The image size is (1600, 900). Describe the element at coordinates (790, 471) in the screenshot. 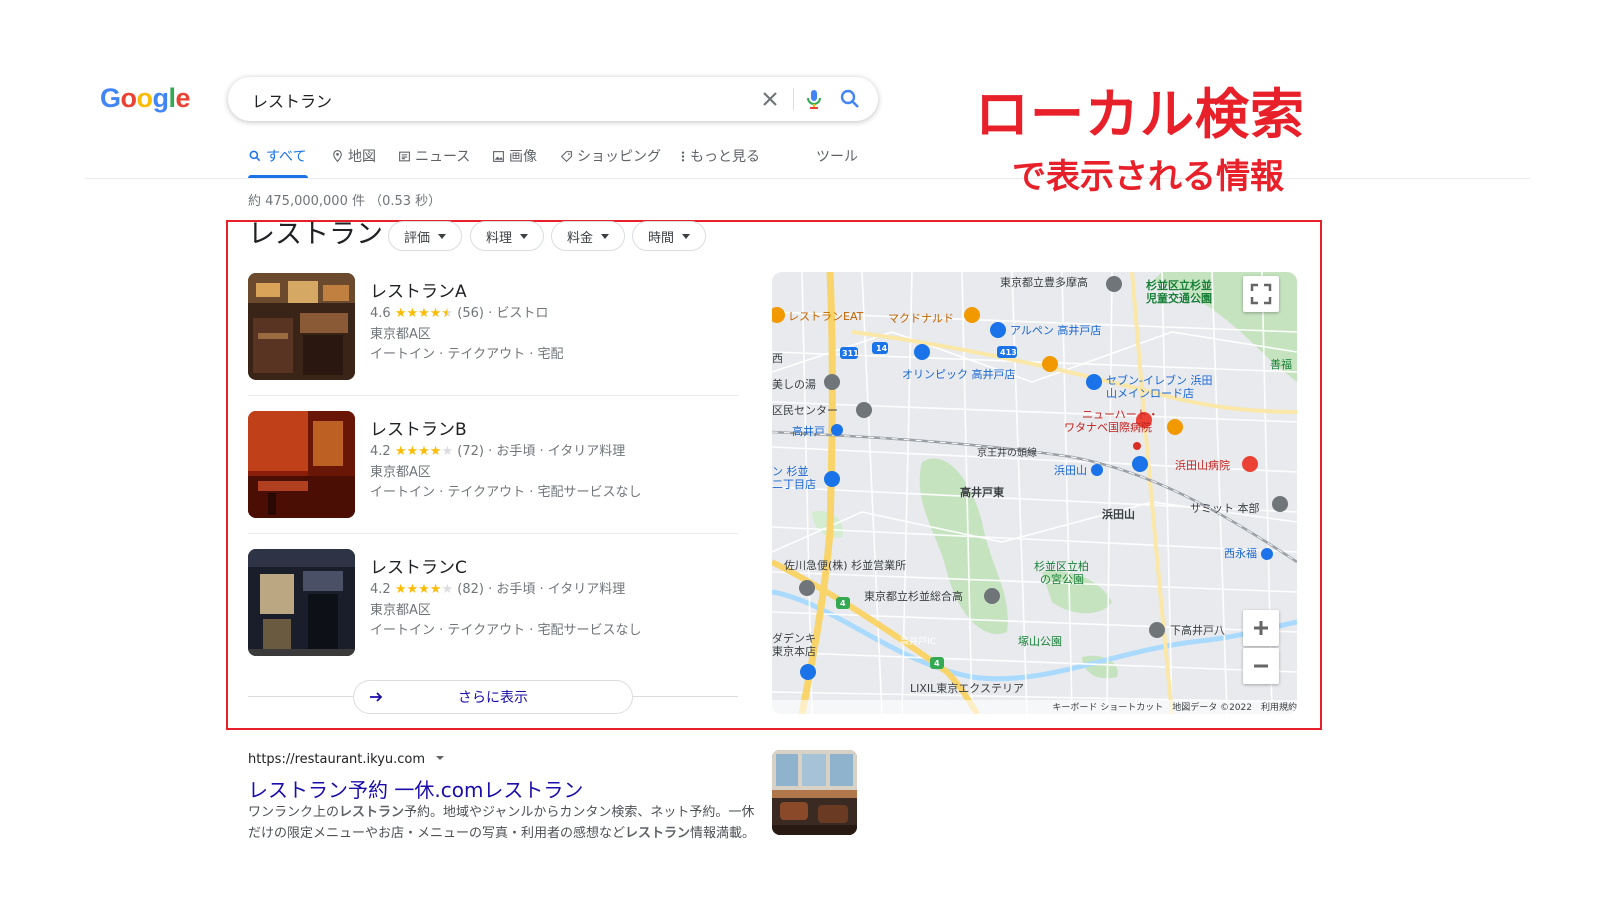

I see `svg-text: ン 杉並` at that location.